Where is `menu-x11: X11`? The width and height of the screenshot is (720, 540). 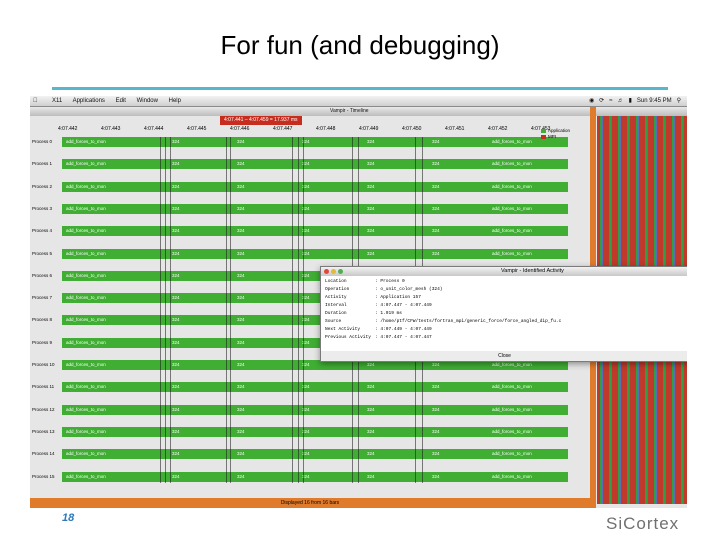
menu-x11: X11 is located at coordinates (57, 101).